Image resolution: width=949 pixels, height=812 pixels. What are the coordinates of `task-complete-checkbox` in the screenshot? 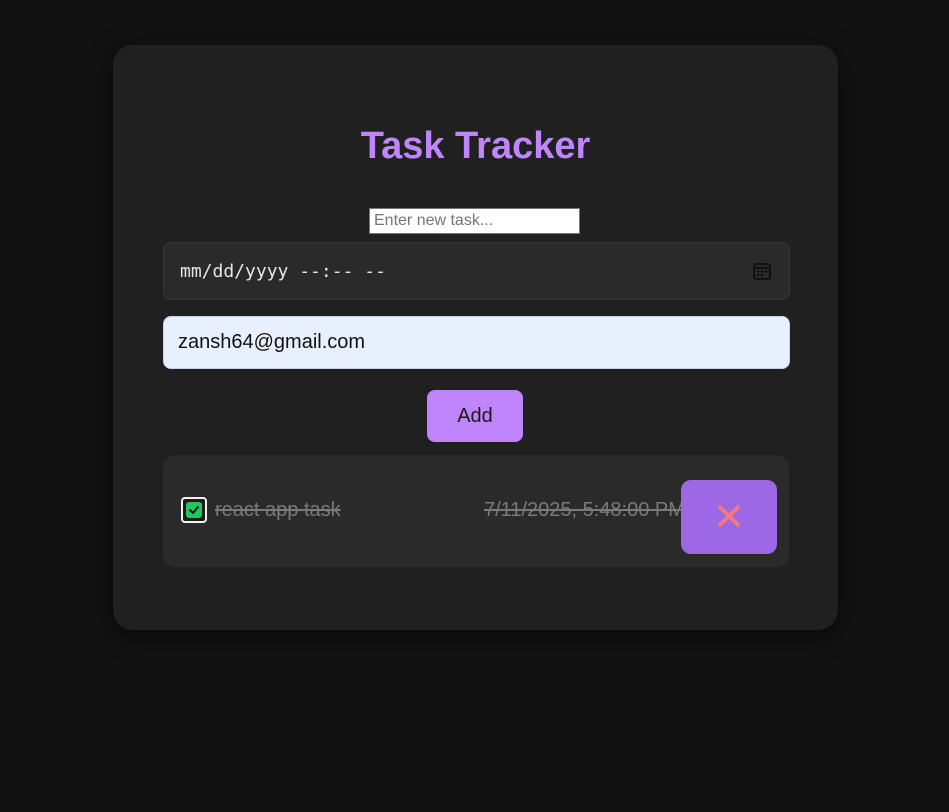 It's located at (194, 510).